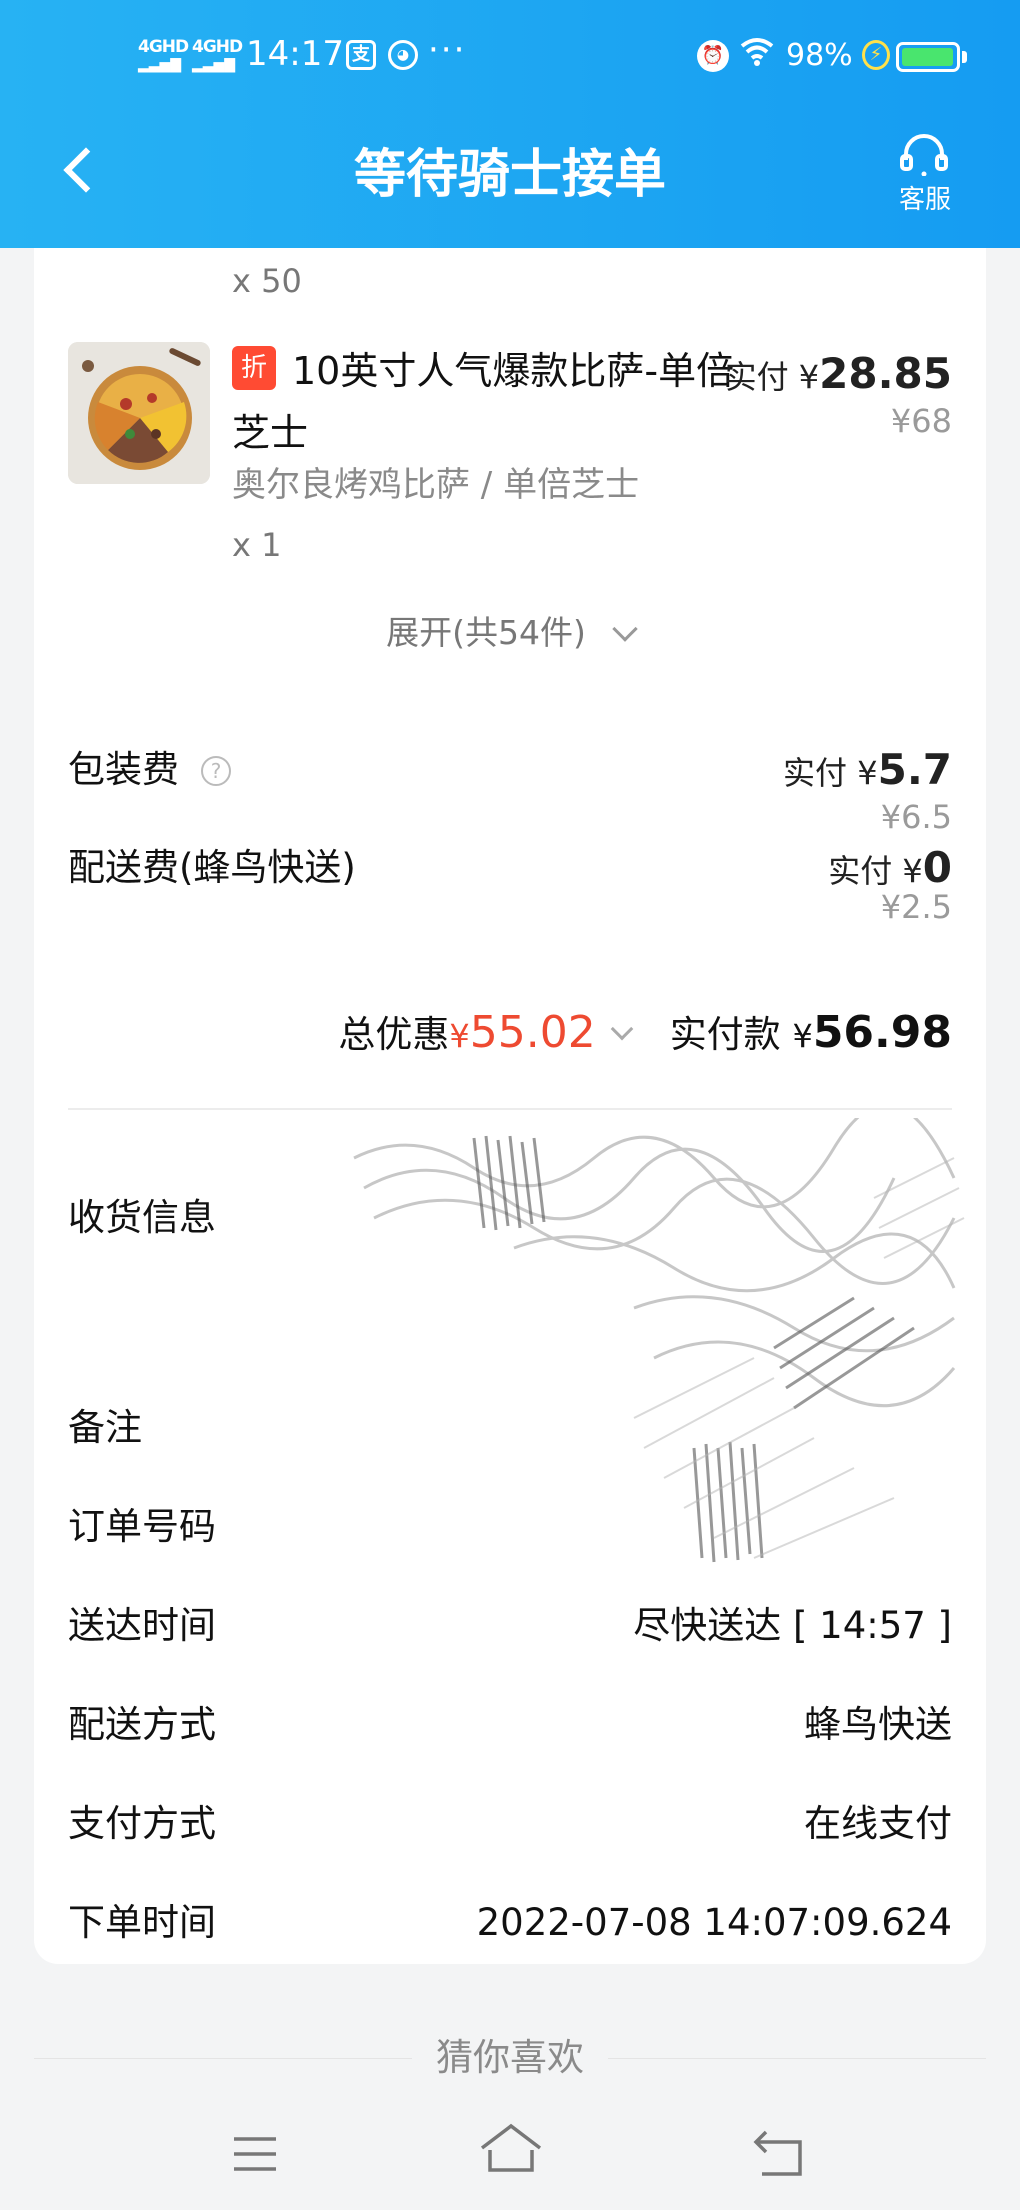 The height and width of the screenshot is (2210, 1020). What do you see at coordinates (622, 1029) in the screenshot?
I see `discount-chevron-icon` at bounding box center [622, 1029].